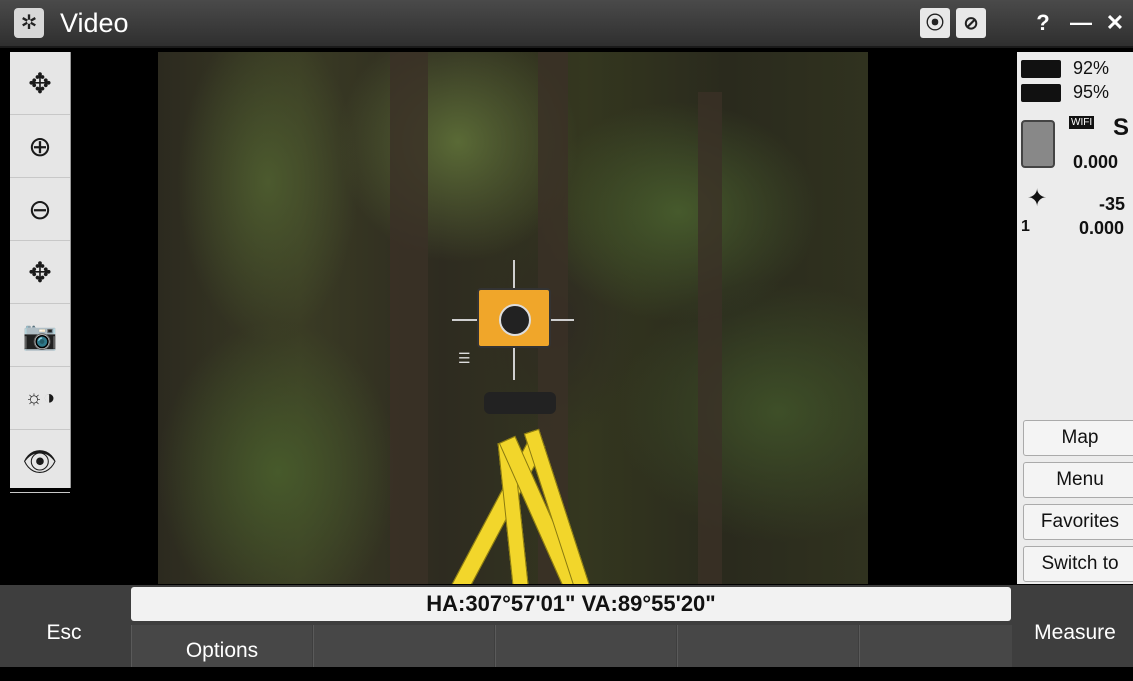 The height and width of the screenshot is (681, 1133). Describe the element at coordinates (1121, 127) in the screenshot. I see `instrument-letter: S` at that location.